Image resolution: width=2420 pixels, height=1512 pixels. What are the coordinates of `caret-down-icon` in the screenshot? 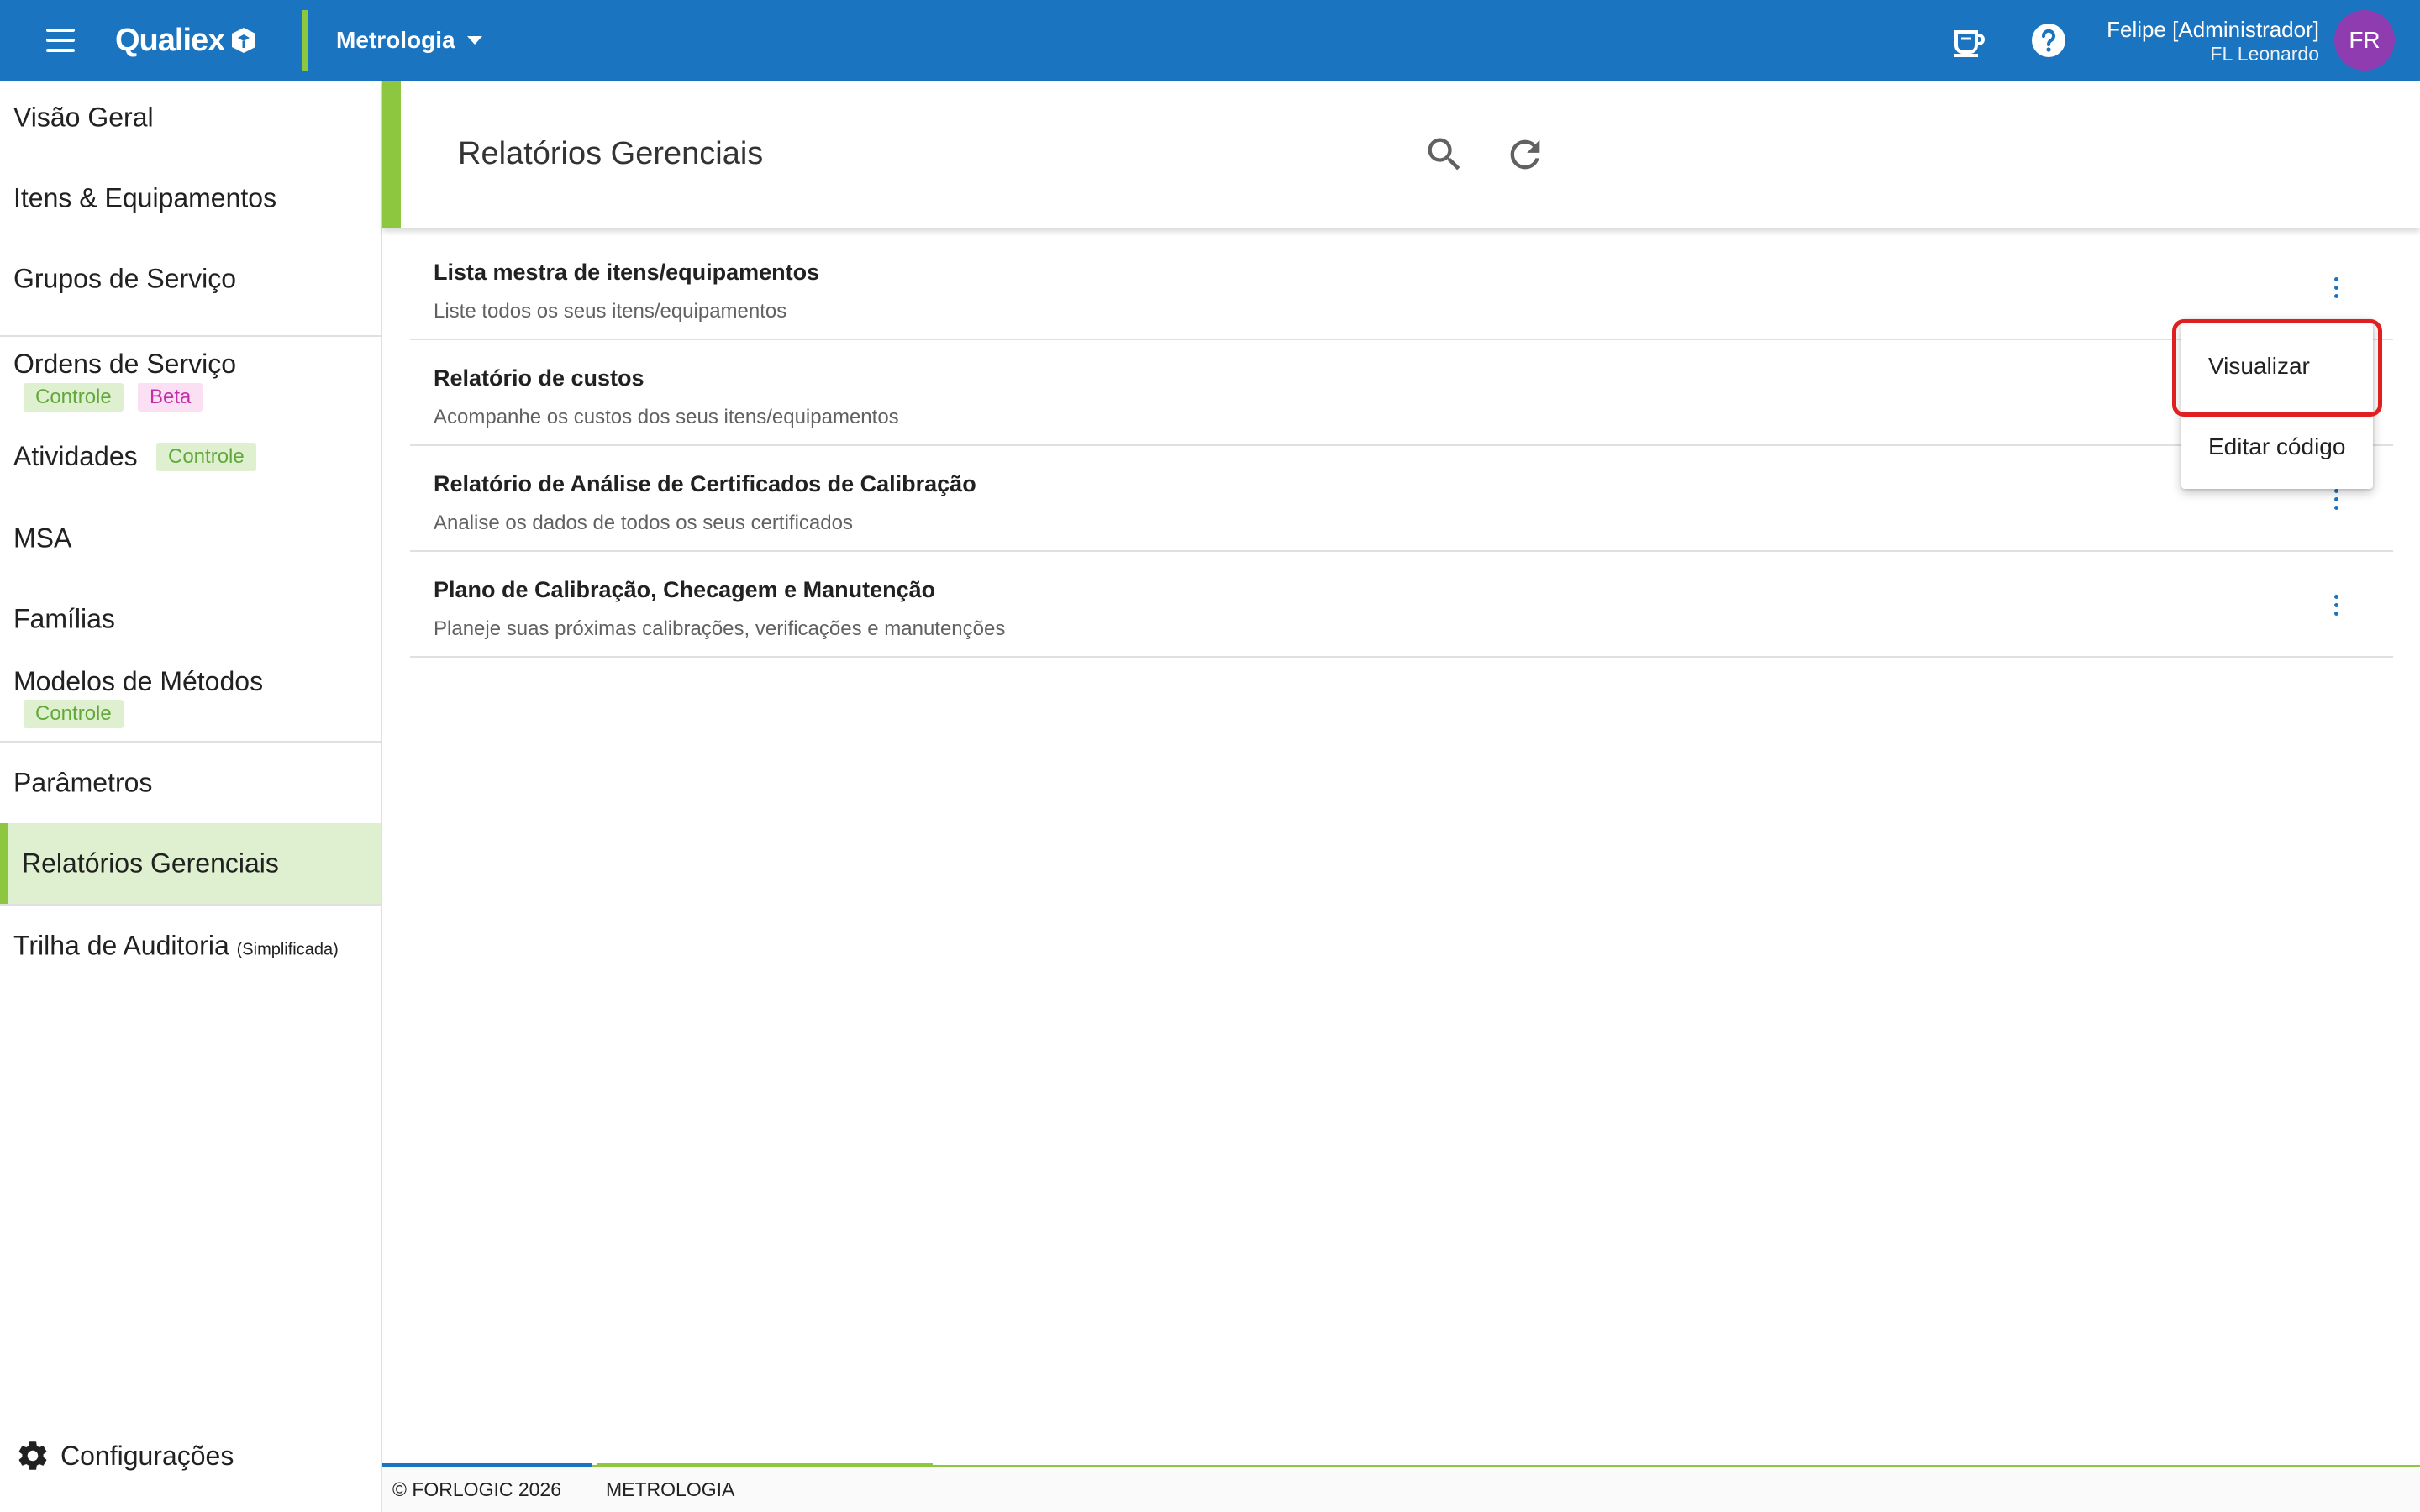 It's located at (474, 40).